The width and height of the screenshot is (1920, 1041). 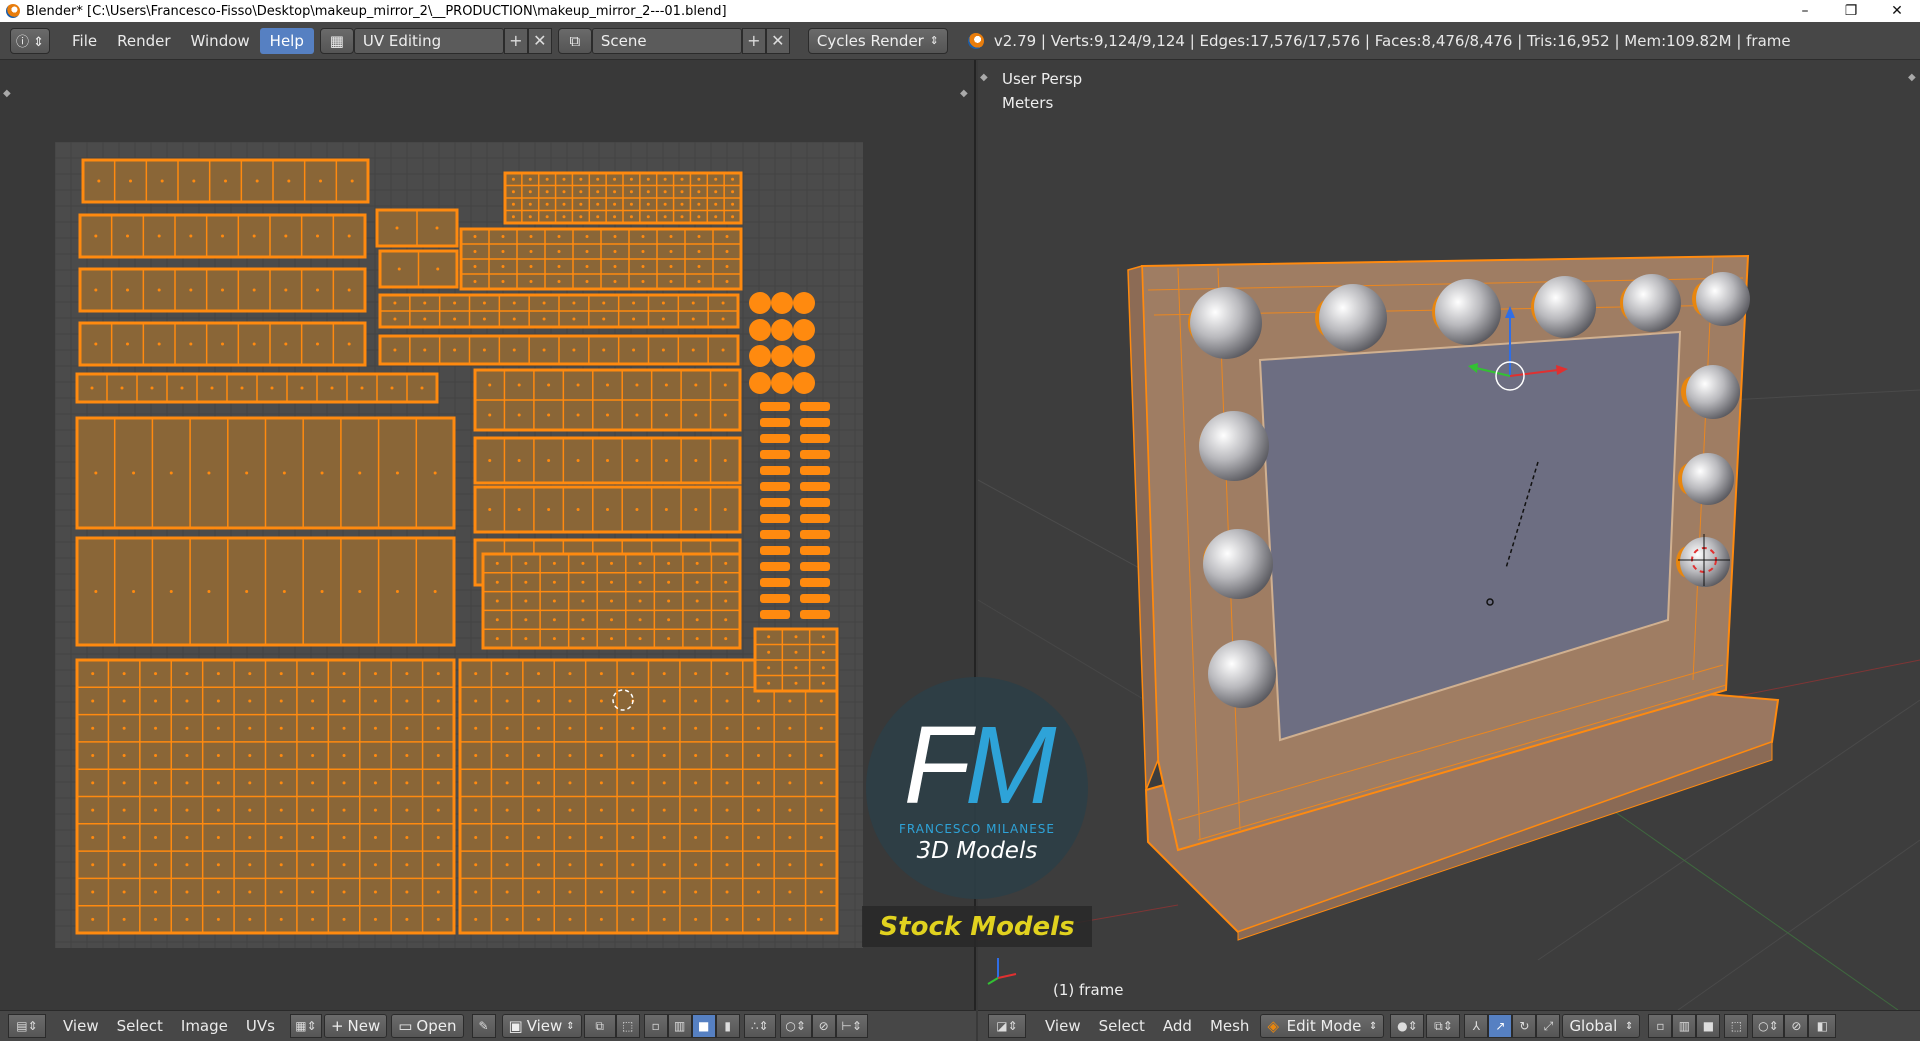 What do you see at coordinates (1601, 1026) in the screenshot?
I see `transform-orientation-dropdown: Global ⇕` at bounding box center [1601, 1026].